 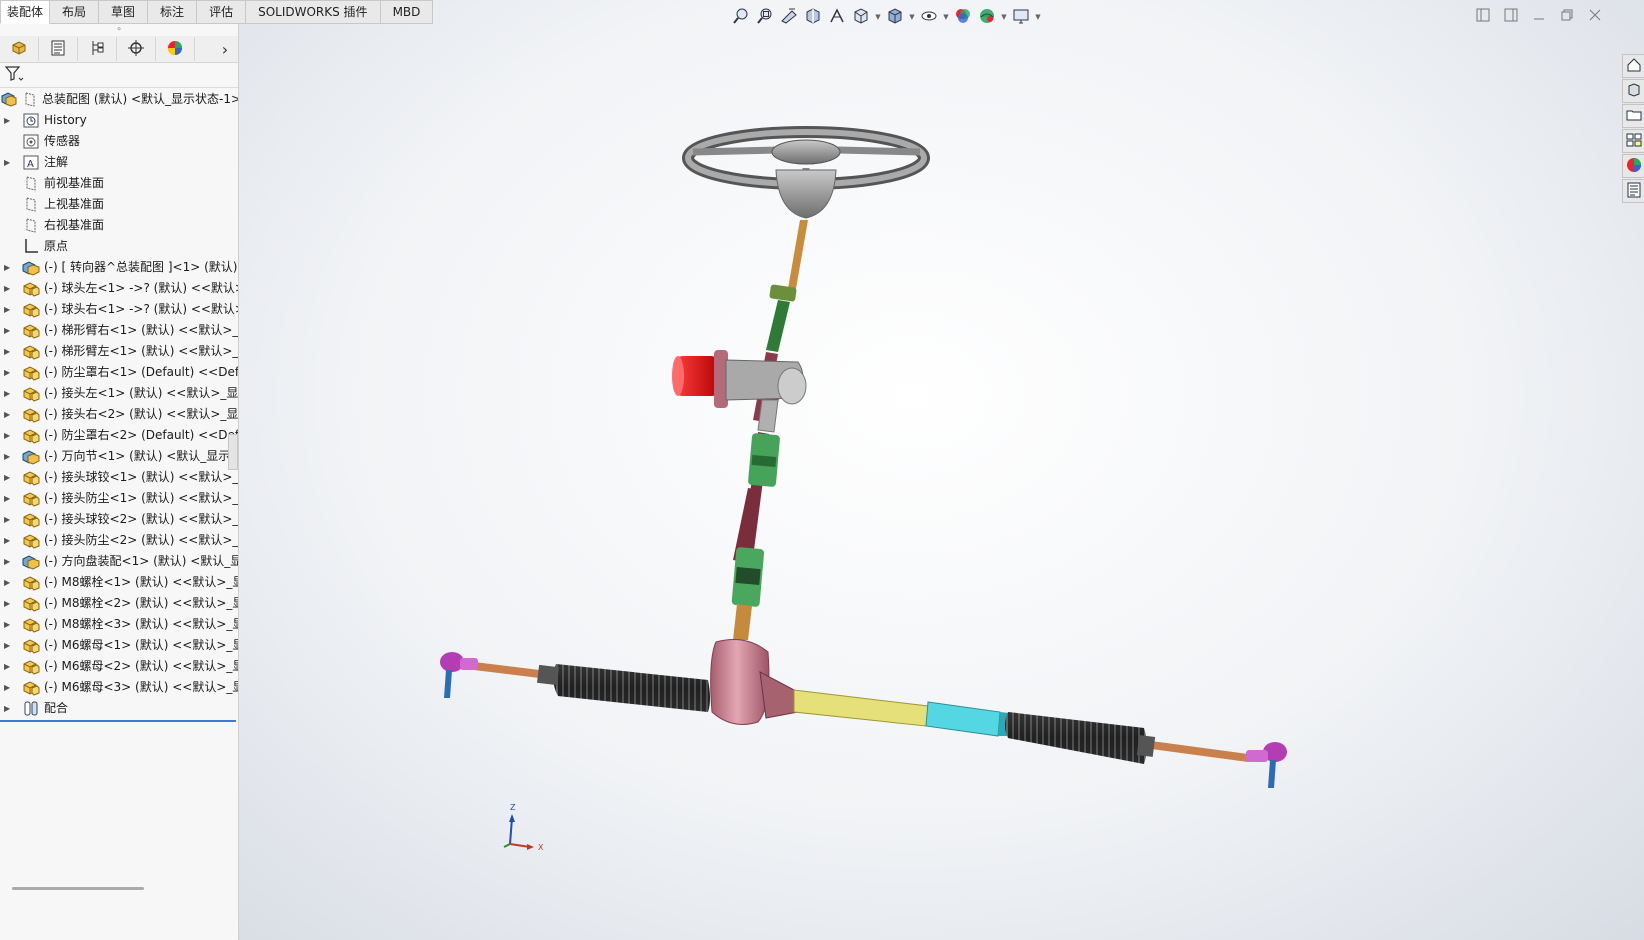 I want to click on view-orientation-button, so click(x=861, y=17).